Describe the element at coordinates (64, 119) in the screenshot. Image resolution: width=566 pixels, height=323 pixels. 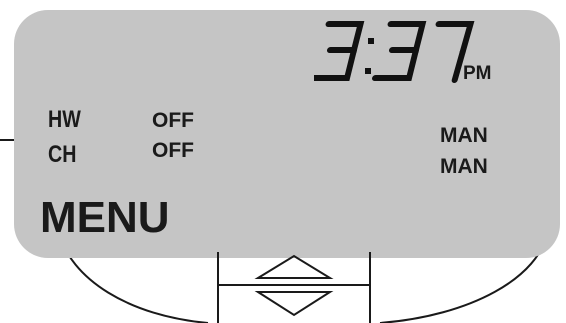
I see `hw-label: HW` at that location.